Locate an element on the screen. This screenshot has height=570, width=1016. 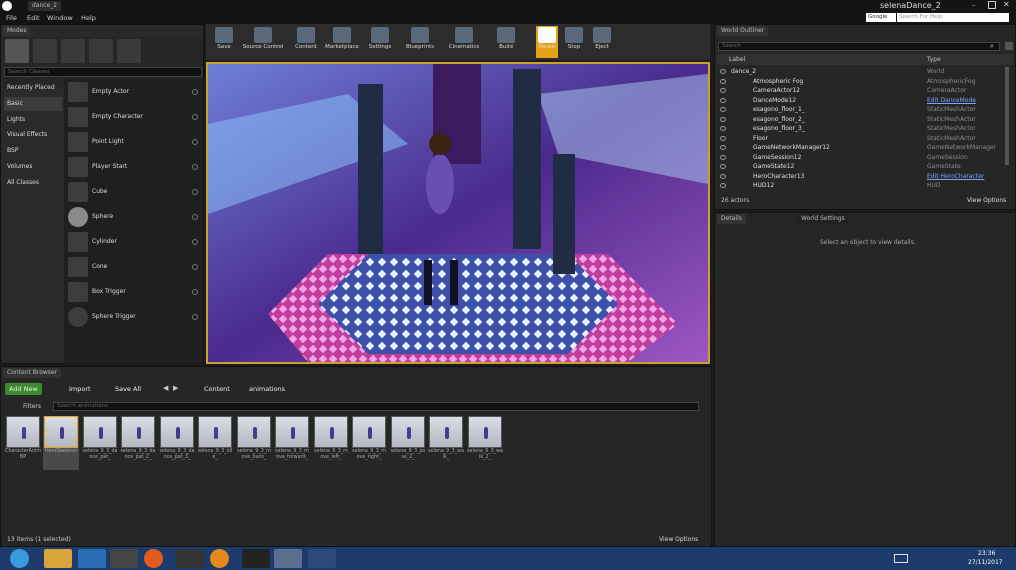
pause-button: Pause is located at coordinates (547, 42).